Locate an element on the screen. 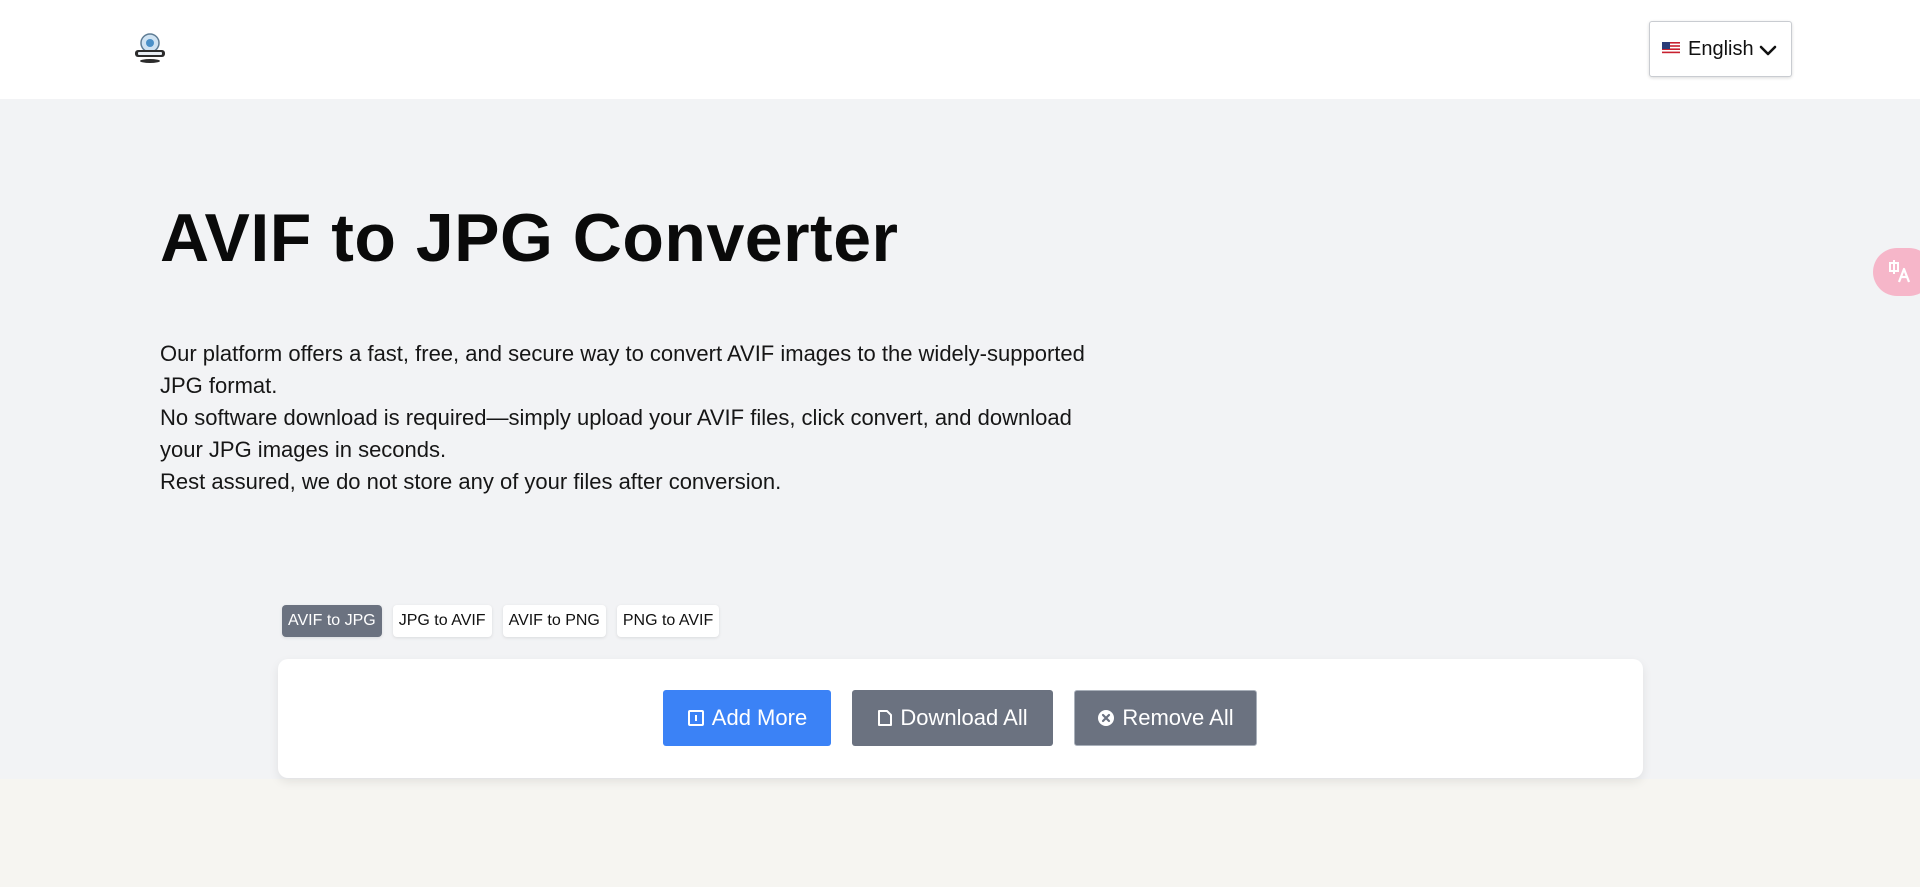 This screenshot has height=887, width=1920. tab-avif-to-png: AVIF to PNG is located at coordinates (554, 621).